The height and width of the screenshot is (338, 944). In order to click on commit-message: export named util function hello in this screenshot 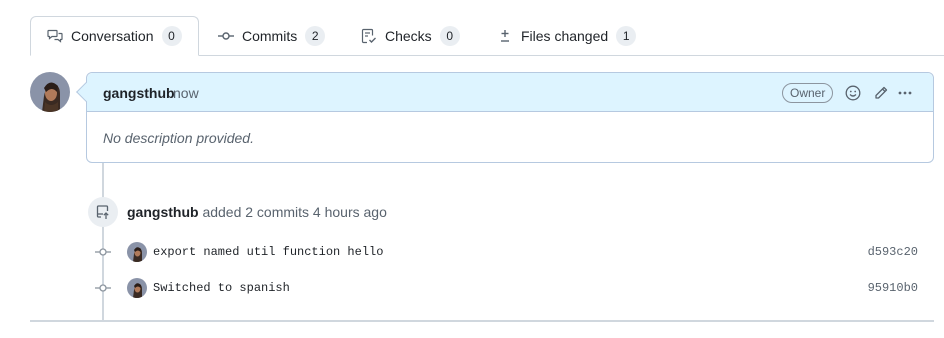, I will do `click(268, 252)`.